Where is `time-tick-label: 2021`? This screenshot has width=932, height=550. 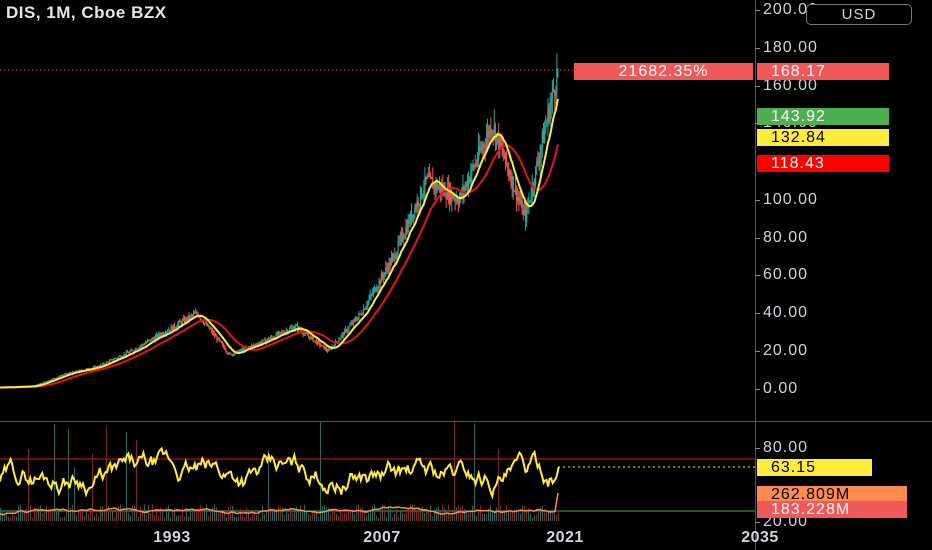
time-tick-label: 2021 is located at coordinates (565, 537).